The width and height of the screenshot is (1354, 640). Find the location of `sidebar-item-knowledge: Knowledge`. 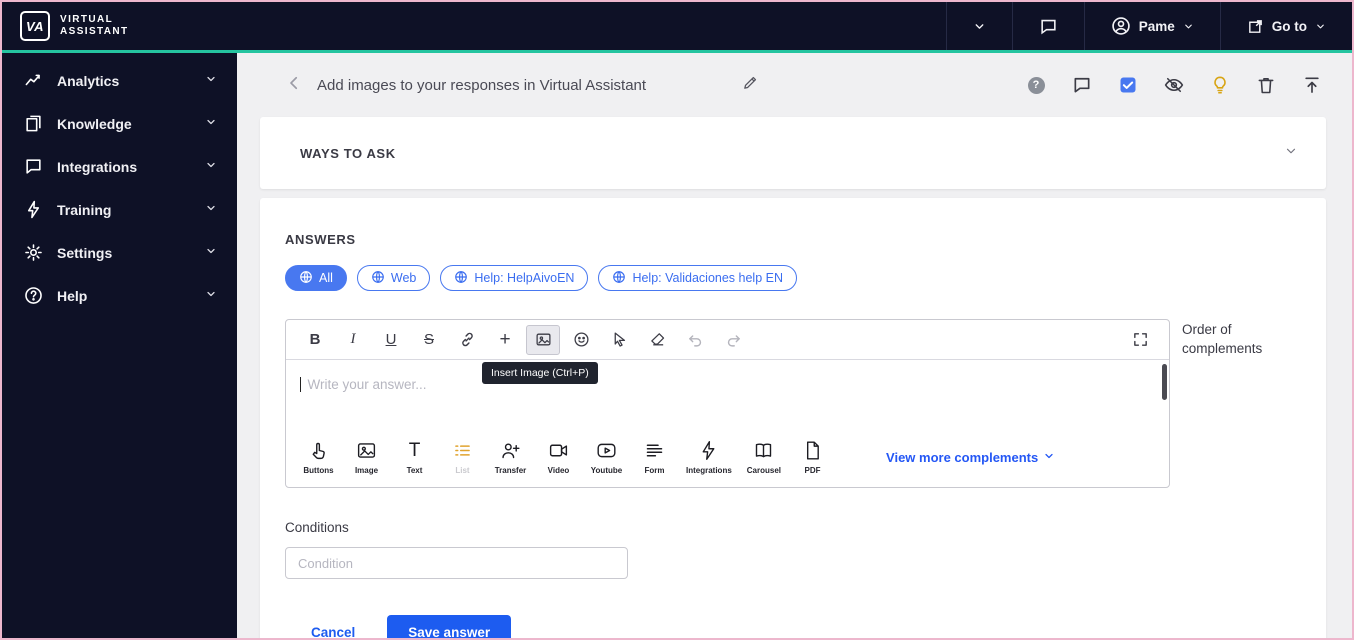

sidebar-item-knowledge: Knowledge is located at coordinates (119, 123).